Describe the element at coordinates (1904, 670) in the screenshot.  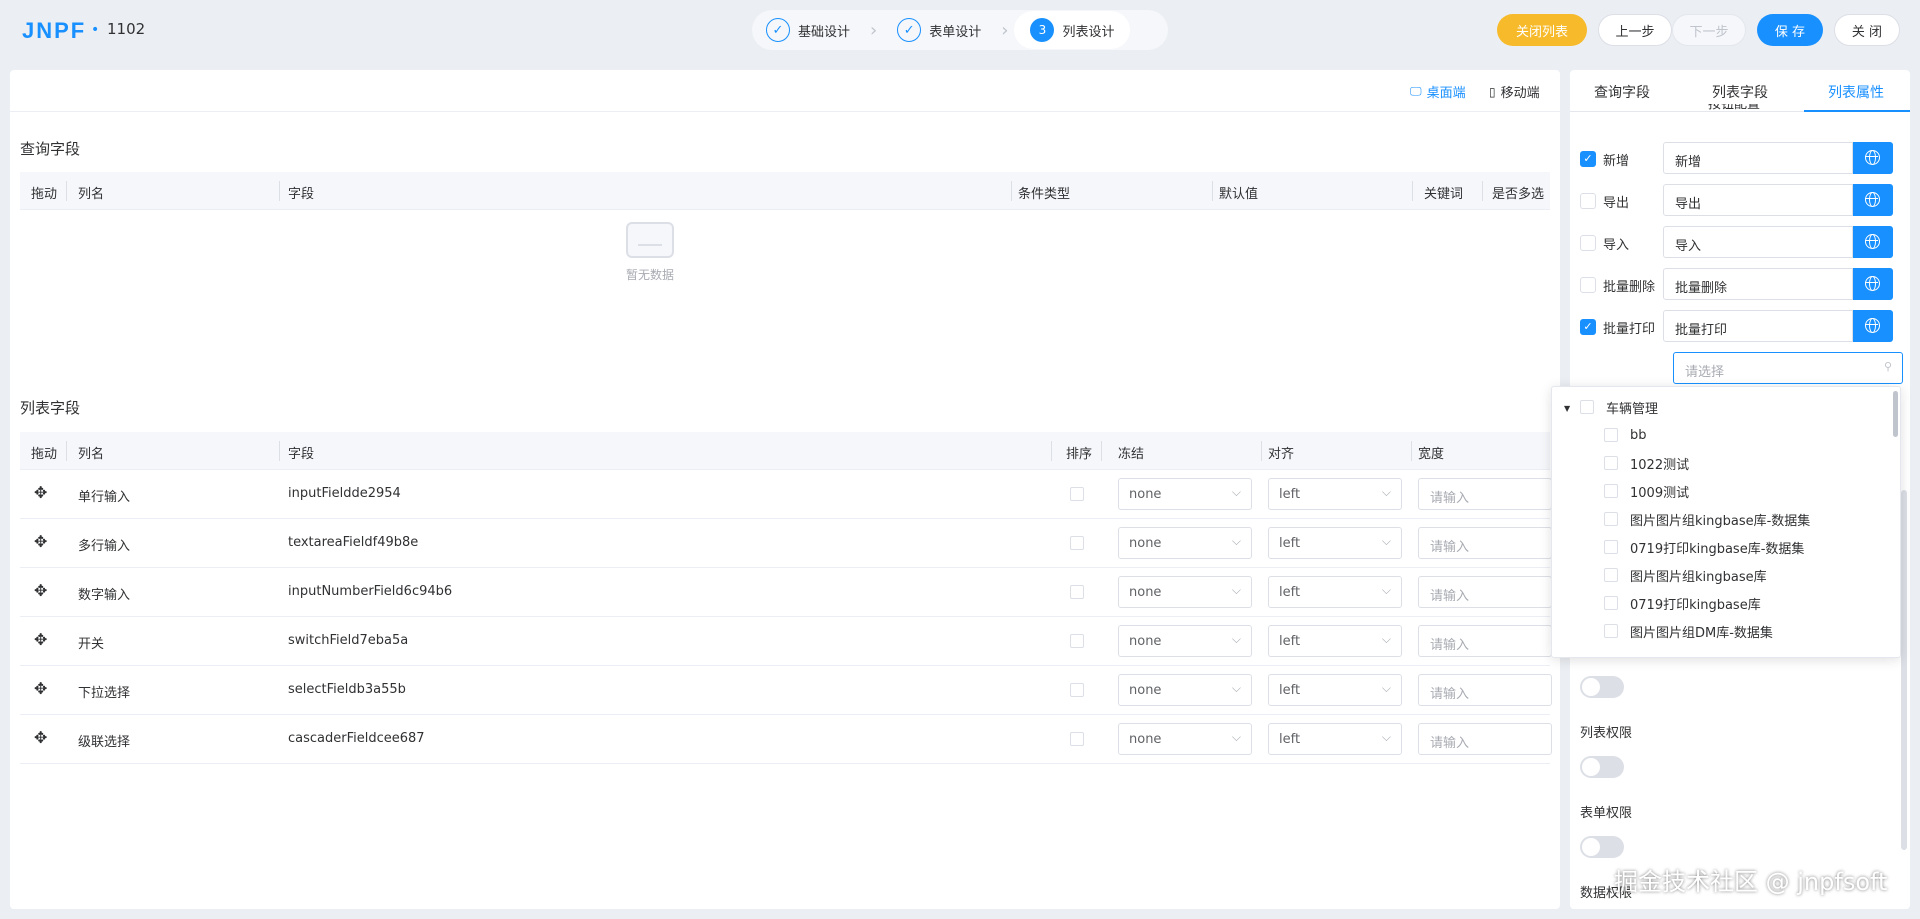
I see `panel-scrollbar` at that location.